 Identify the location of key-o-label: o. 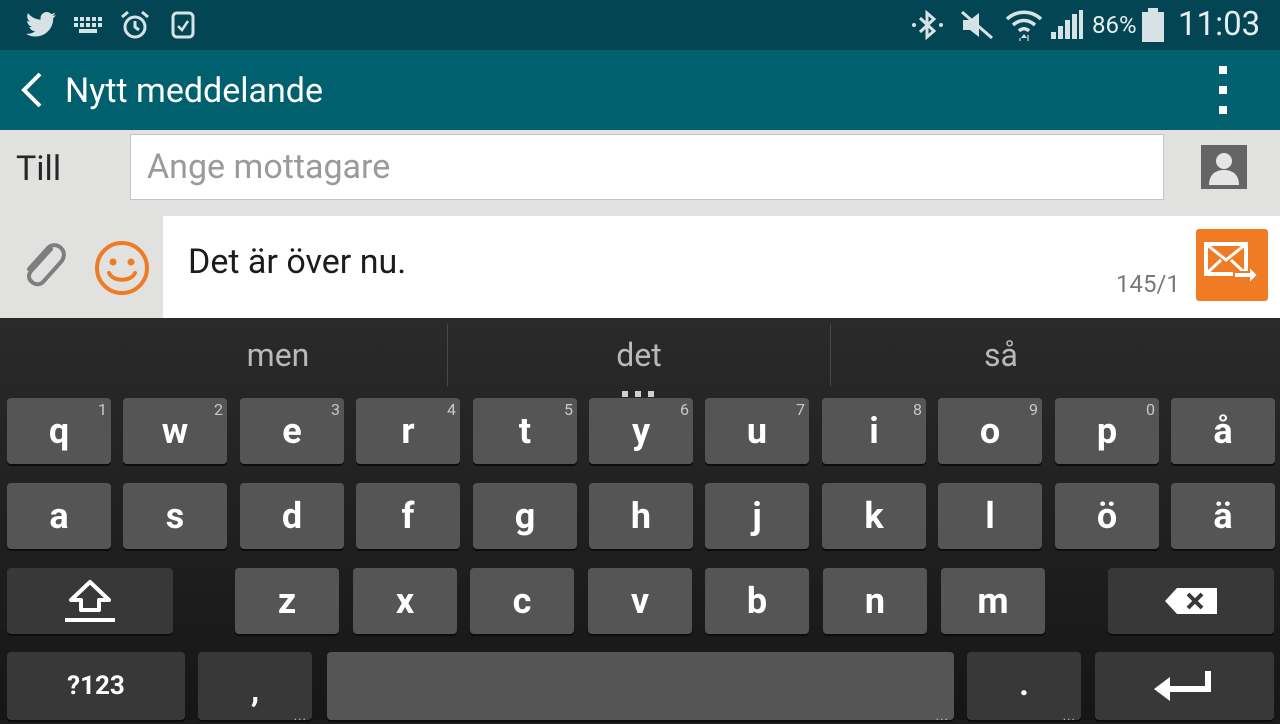
(990, 431).